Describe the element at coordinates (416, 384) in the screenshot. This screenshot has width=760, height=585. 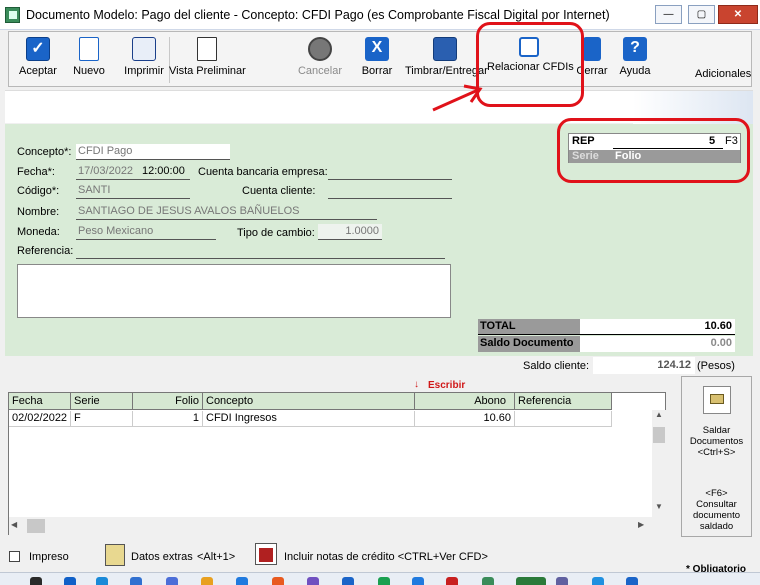
I see `escribir-arrow-icon: ↓` at that location.